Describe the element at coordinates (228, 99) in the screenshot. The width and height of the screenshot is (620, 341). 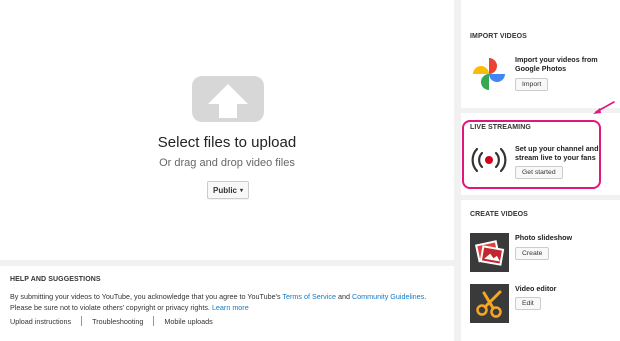
I see `upload-icon` at that location.